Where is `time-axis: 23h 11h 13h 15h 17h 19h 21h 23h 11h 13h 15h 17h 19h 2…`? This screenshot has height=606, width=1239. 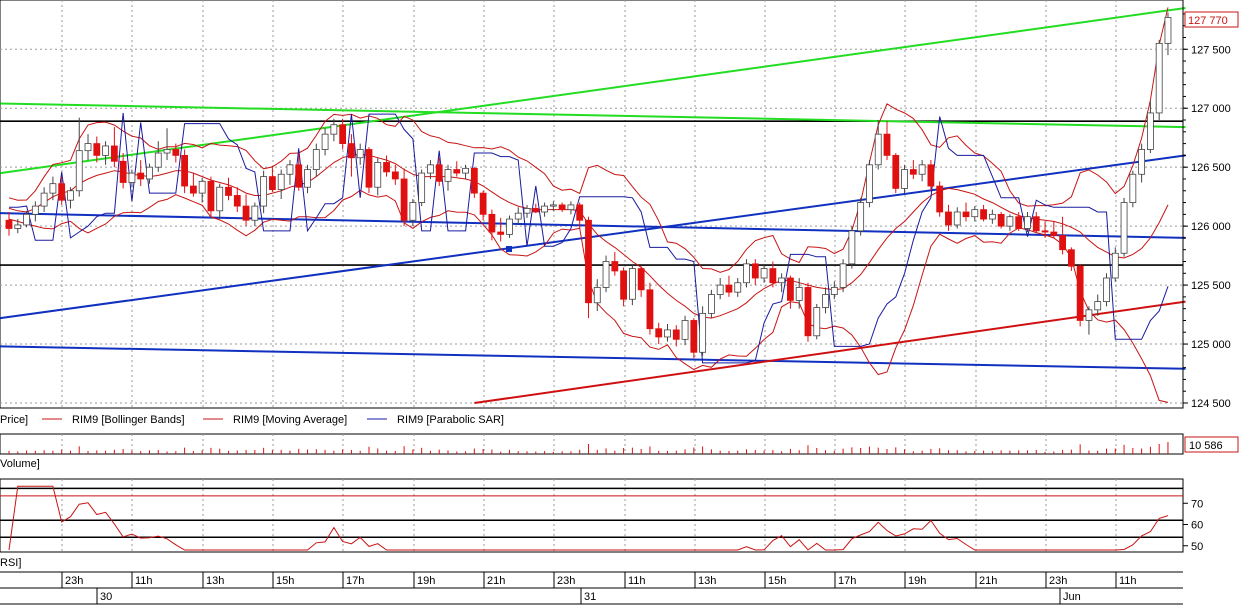 time-axis: 23h 11h 13h 15h 17h 19h 21h 23h 11h 13h 15h 17h 19h 2… is located at coordinates (591, 588).